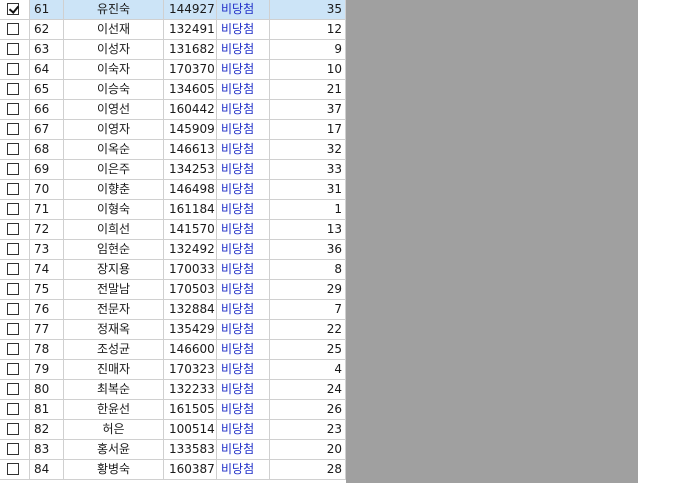  What do you see at coordinates (13, 9) in the screenshot?
I see `checkbox-checked-icon` at bounding box center [13, 9].